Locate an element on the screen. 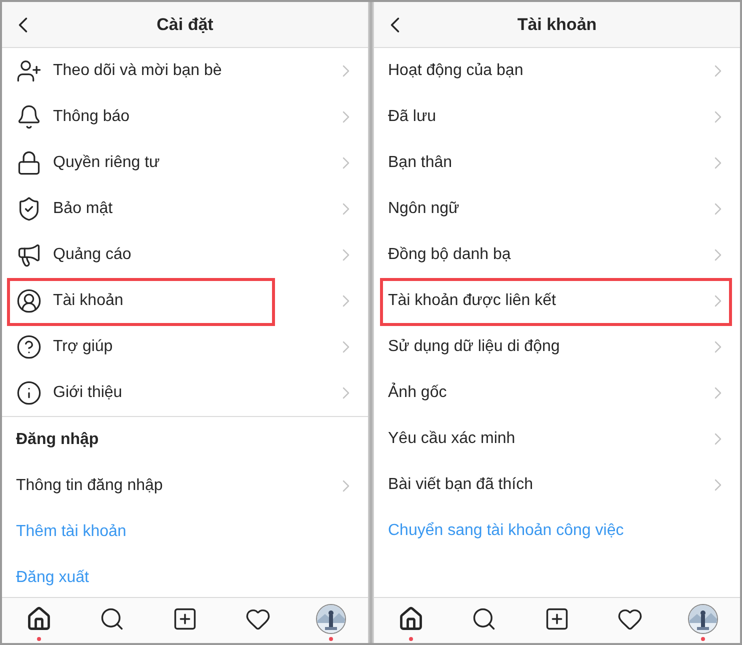  settings-row: Quyền riêng tư is located at coordinates (185, 163).